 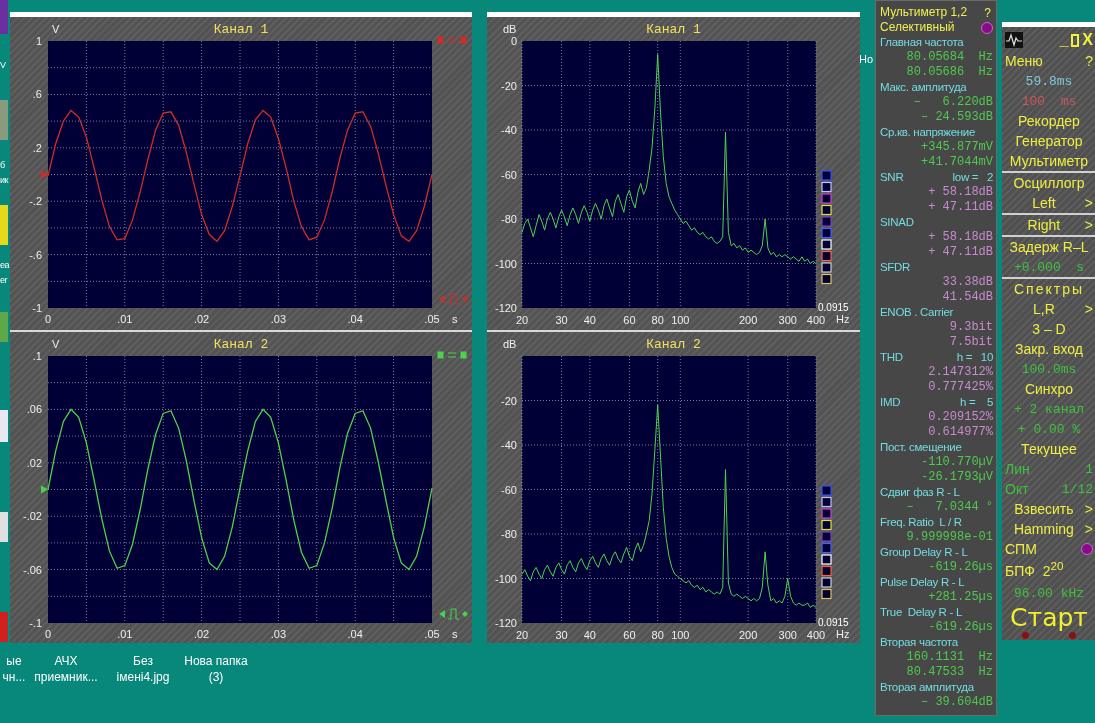 What do you see at coordinates (1049, 183) in the screenshot?
I see `menu-button: Осциллогр` at bounding box center [1049, 183].